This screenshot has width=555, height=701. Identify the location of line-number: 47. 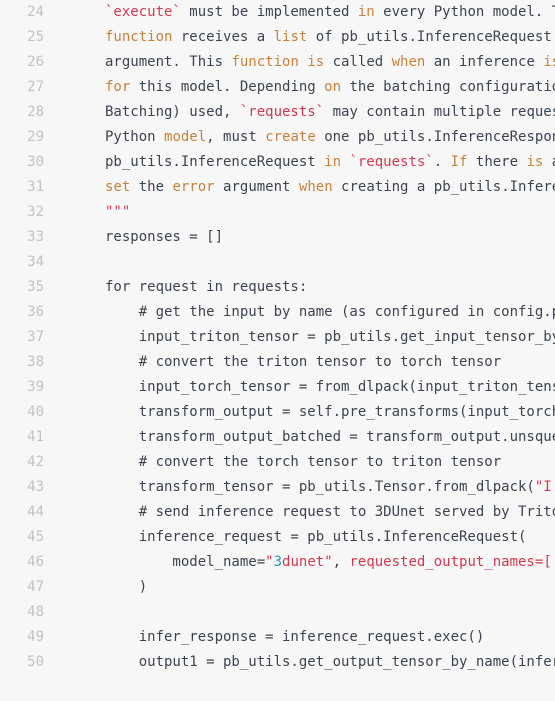
(35, 587).